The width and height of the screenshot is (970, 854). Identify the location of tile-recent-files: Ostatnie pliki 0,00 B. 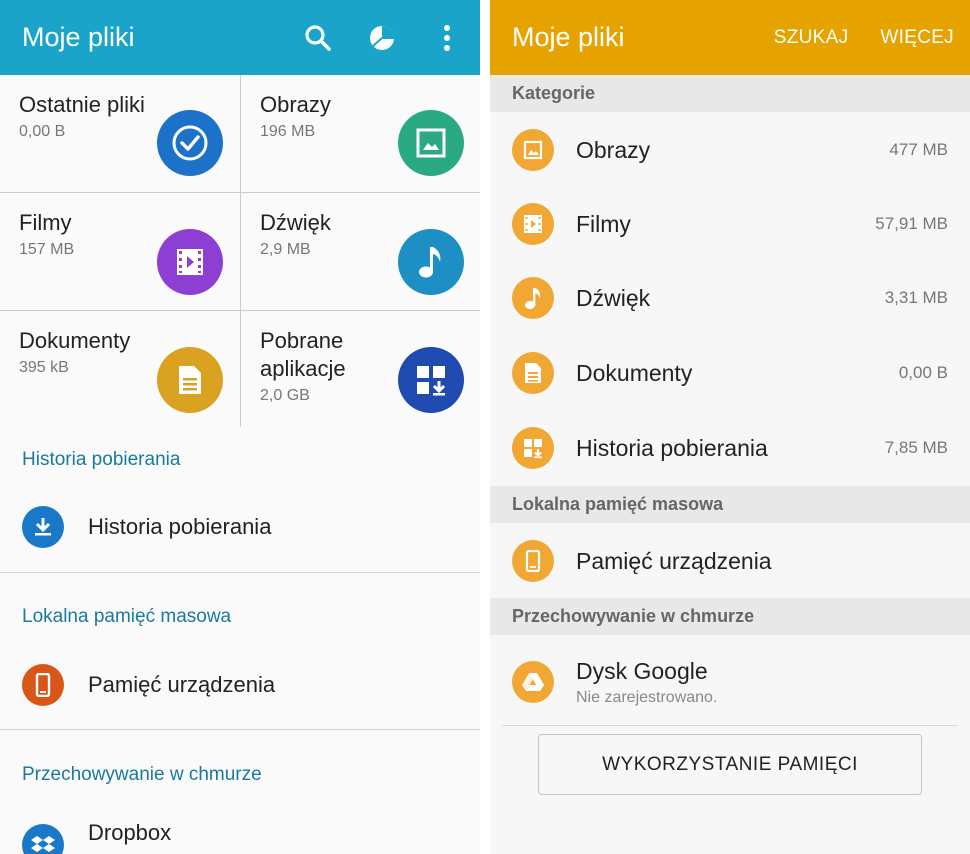
(120, 133).